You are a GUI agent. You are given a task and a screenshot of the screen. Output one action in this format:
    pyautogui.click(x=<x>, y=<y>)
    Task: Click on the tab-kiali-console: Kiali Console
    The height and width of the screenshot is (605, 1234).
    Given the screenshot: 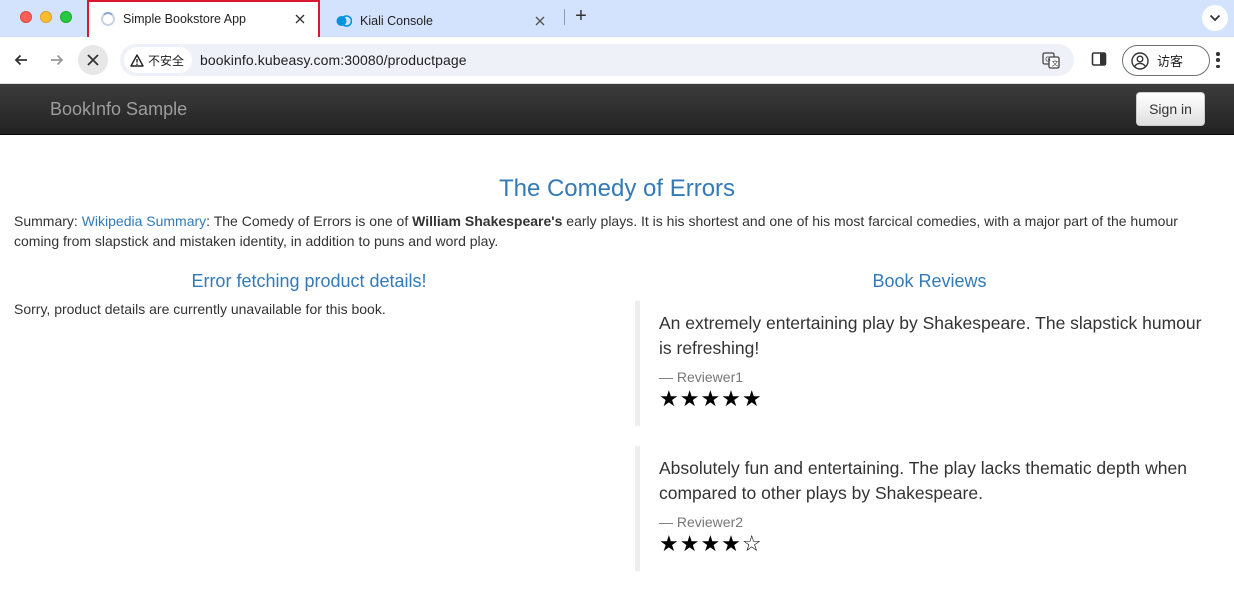 What is the action you would take?
    pyautogui.click(x=442, y=20)
    